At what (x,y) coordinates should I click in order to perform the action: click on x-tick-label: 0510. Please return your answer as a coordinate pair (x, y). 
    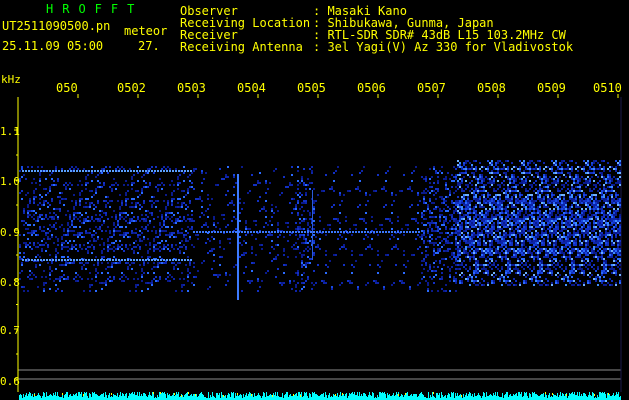
    Looking at the image, I should click on (607, 88).